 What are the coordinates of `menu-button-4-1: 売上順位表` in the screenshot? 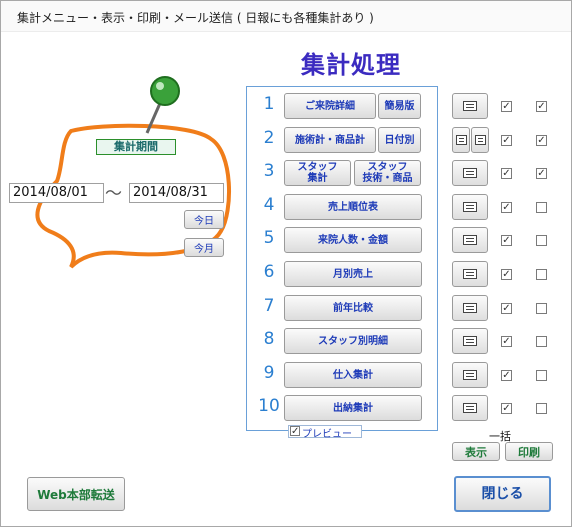 It's located at (353, 207).